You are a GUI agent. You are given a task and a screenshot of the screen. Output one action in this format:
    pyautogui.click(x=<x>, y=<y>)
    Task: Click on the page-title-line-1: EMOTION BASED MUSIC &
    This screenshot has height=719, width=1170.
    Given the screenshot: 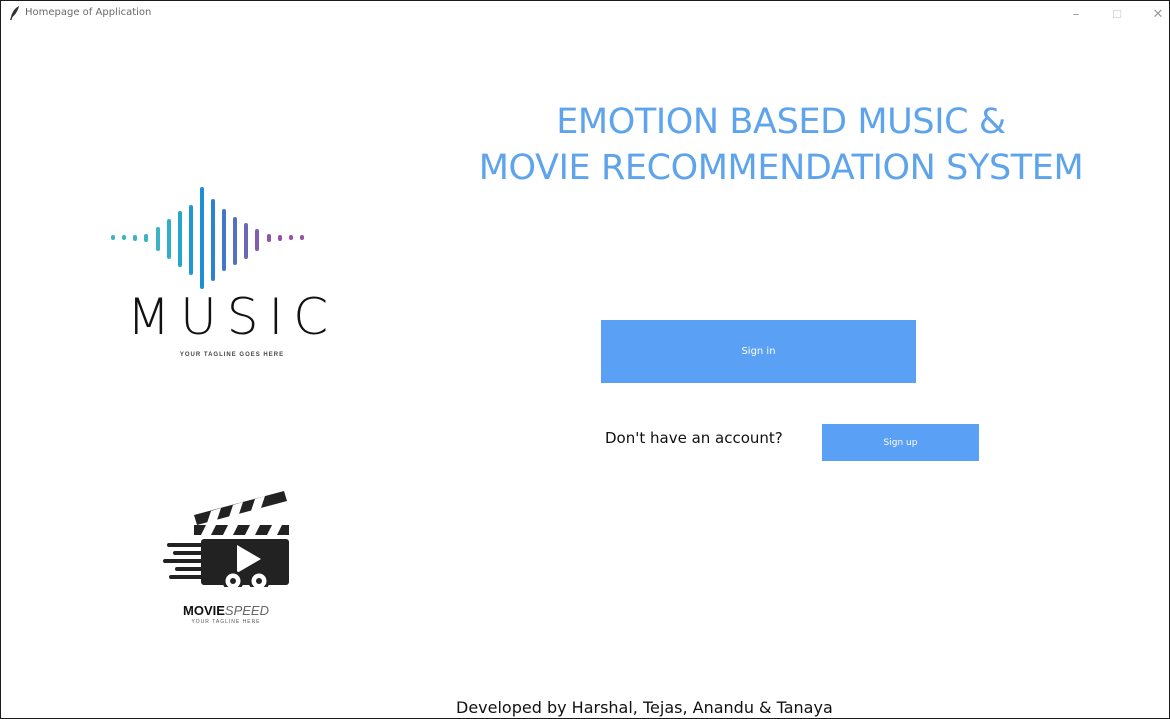 What is the action you would take?
    pyautogui.click(x=781, y=122)
    